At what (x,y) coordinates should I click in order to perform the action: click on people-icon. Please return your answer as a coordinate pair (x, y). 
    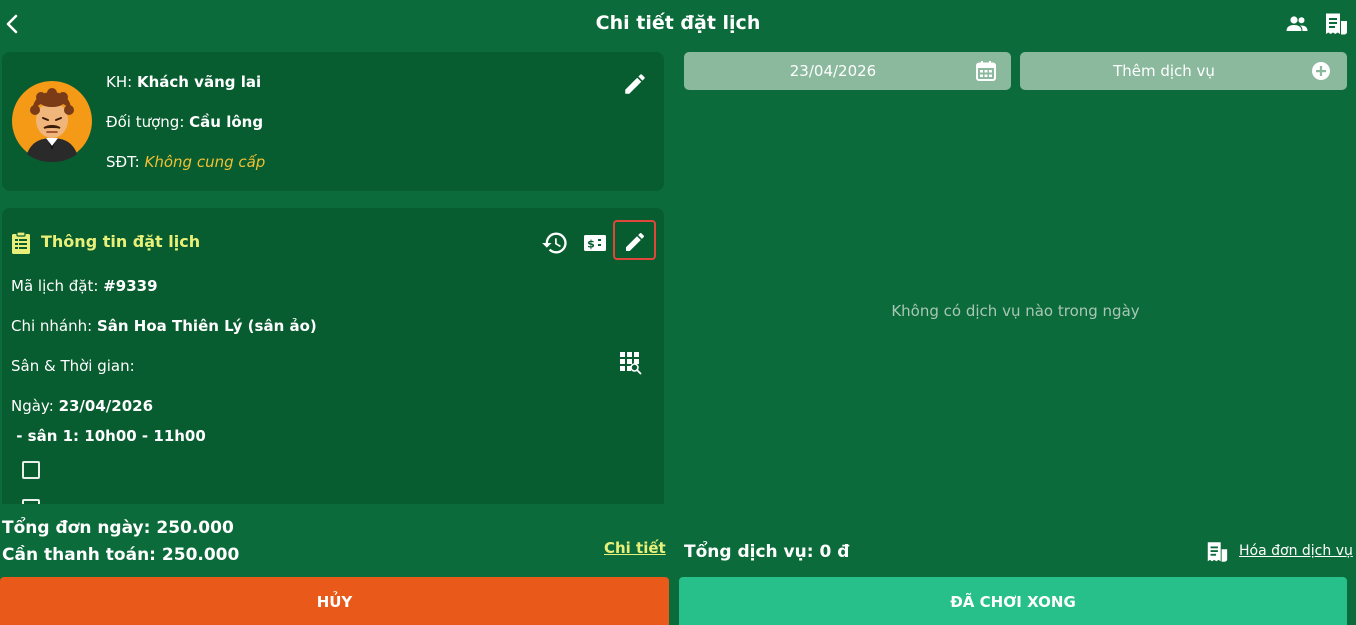
    Looking at the image, I should click on (1297, 24).